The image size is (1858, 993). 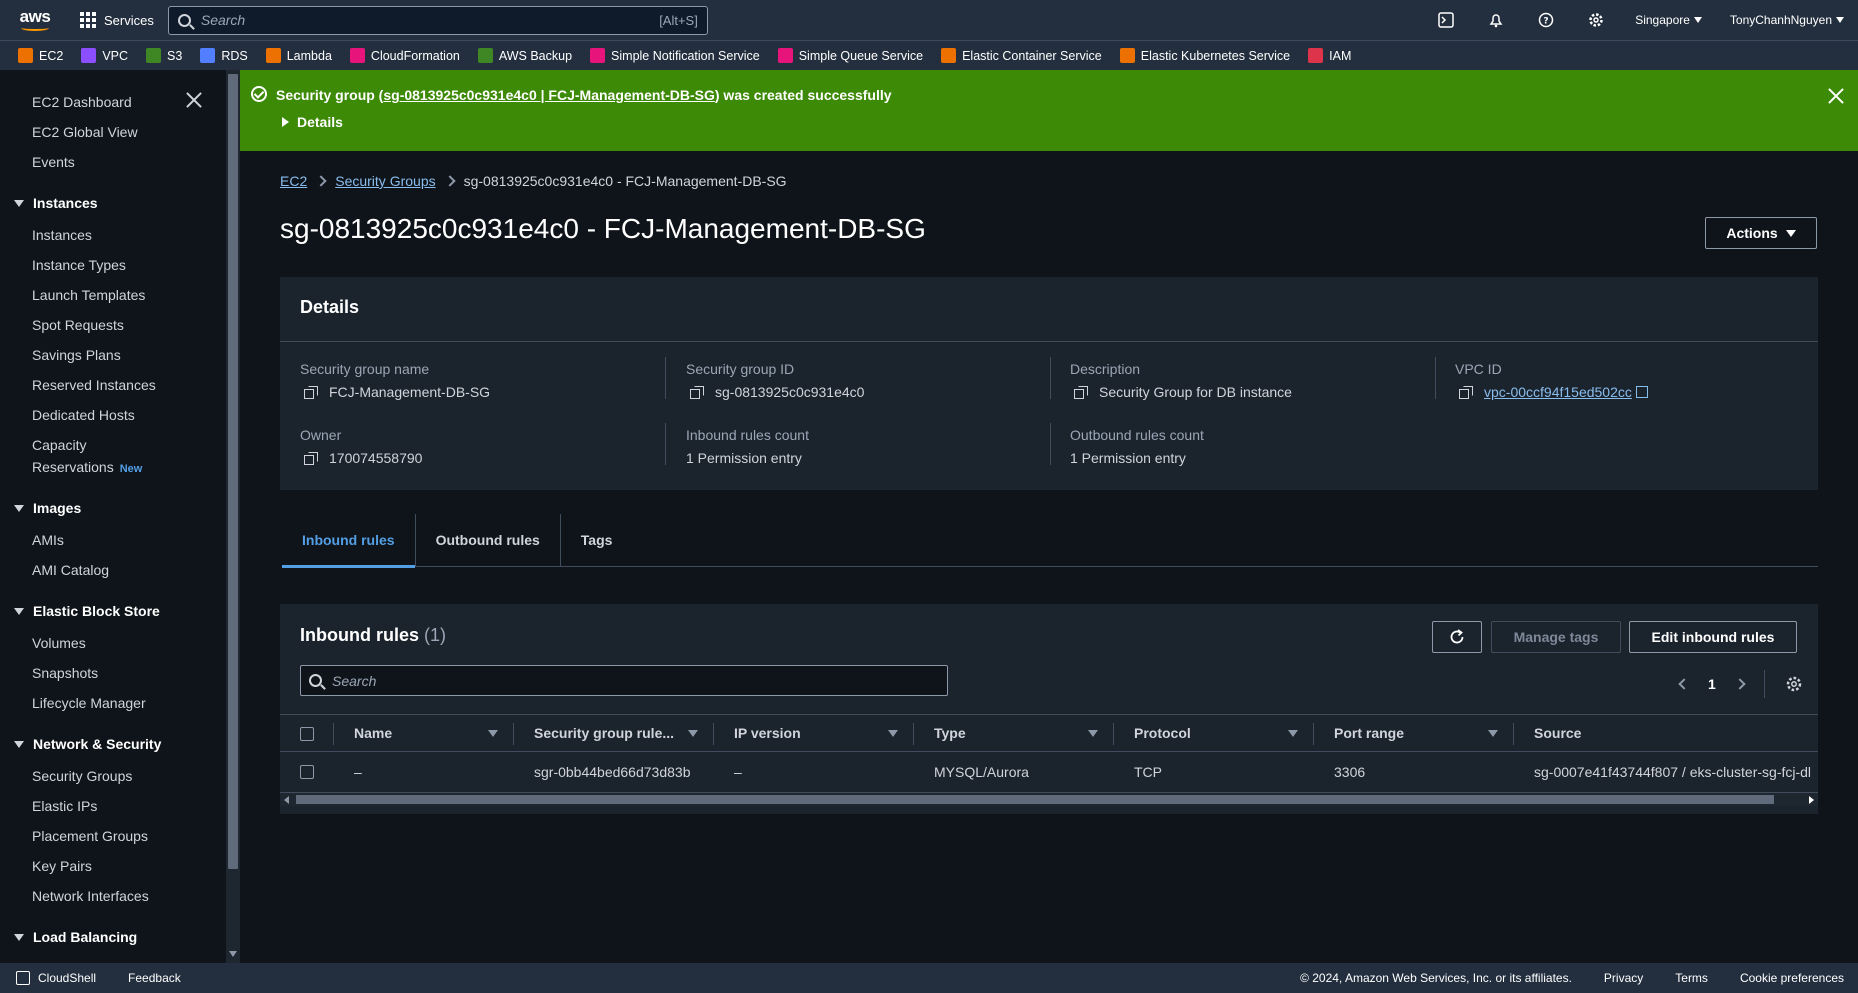 What do you see at coordinates (1557, 733) in the screenshot?
I see `column-header-source: Source` at bounding box center [1557, 733].